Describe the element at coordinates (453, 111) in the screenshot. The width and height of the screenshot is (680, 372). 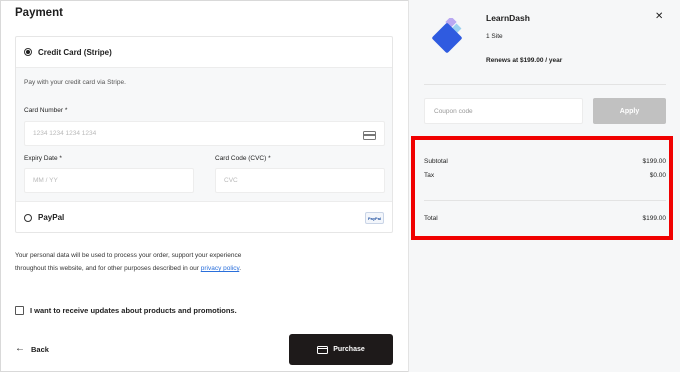
I see `coupon-placeholder: Coupon code` at that location.